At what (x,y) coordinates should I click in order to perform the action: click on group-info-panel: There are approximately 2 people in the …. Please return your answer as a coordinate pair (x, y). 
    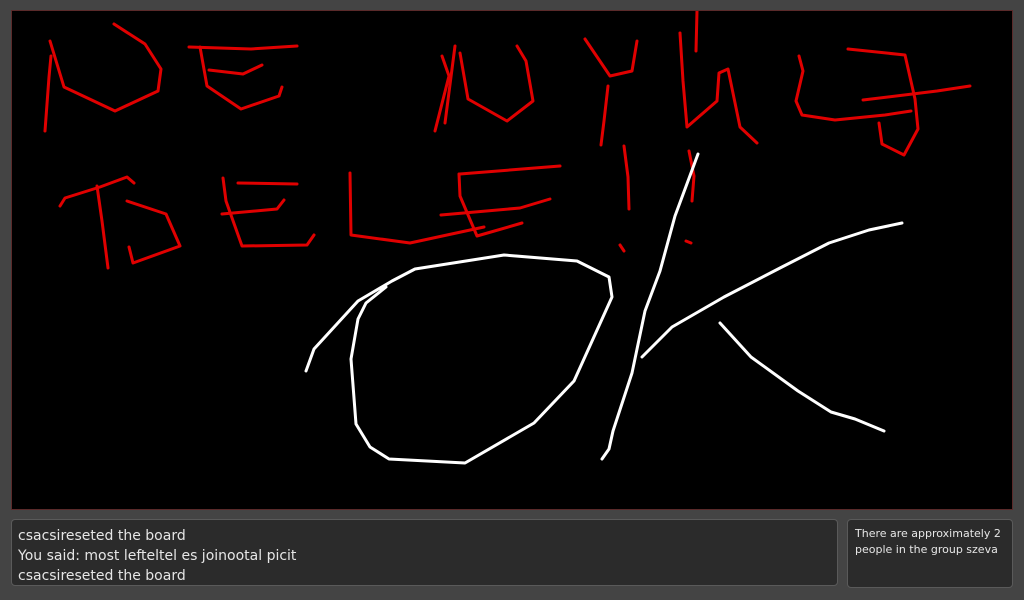
    Looking at the image, I should click on (930, 553).